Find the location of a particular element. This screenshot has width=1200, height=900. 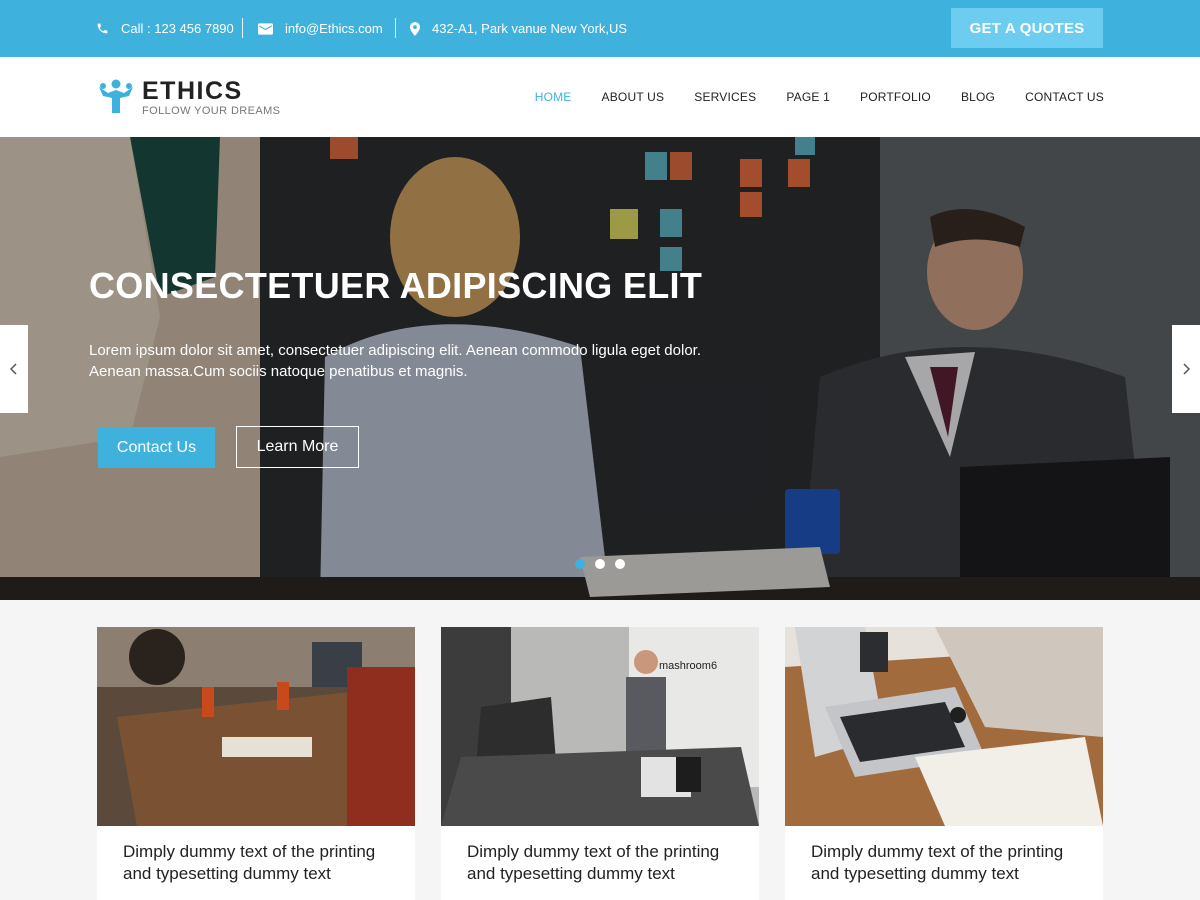

chevron-left-icon is located at coordinates (13, 369).